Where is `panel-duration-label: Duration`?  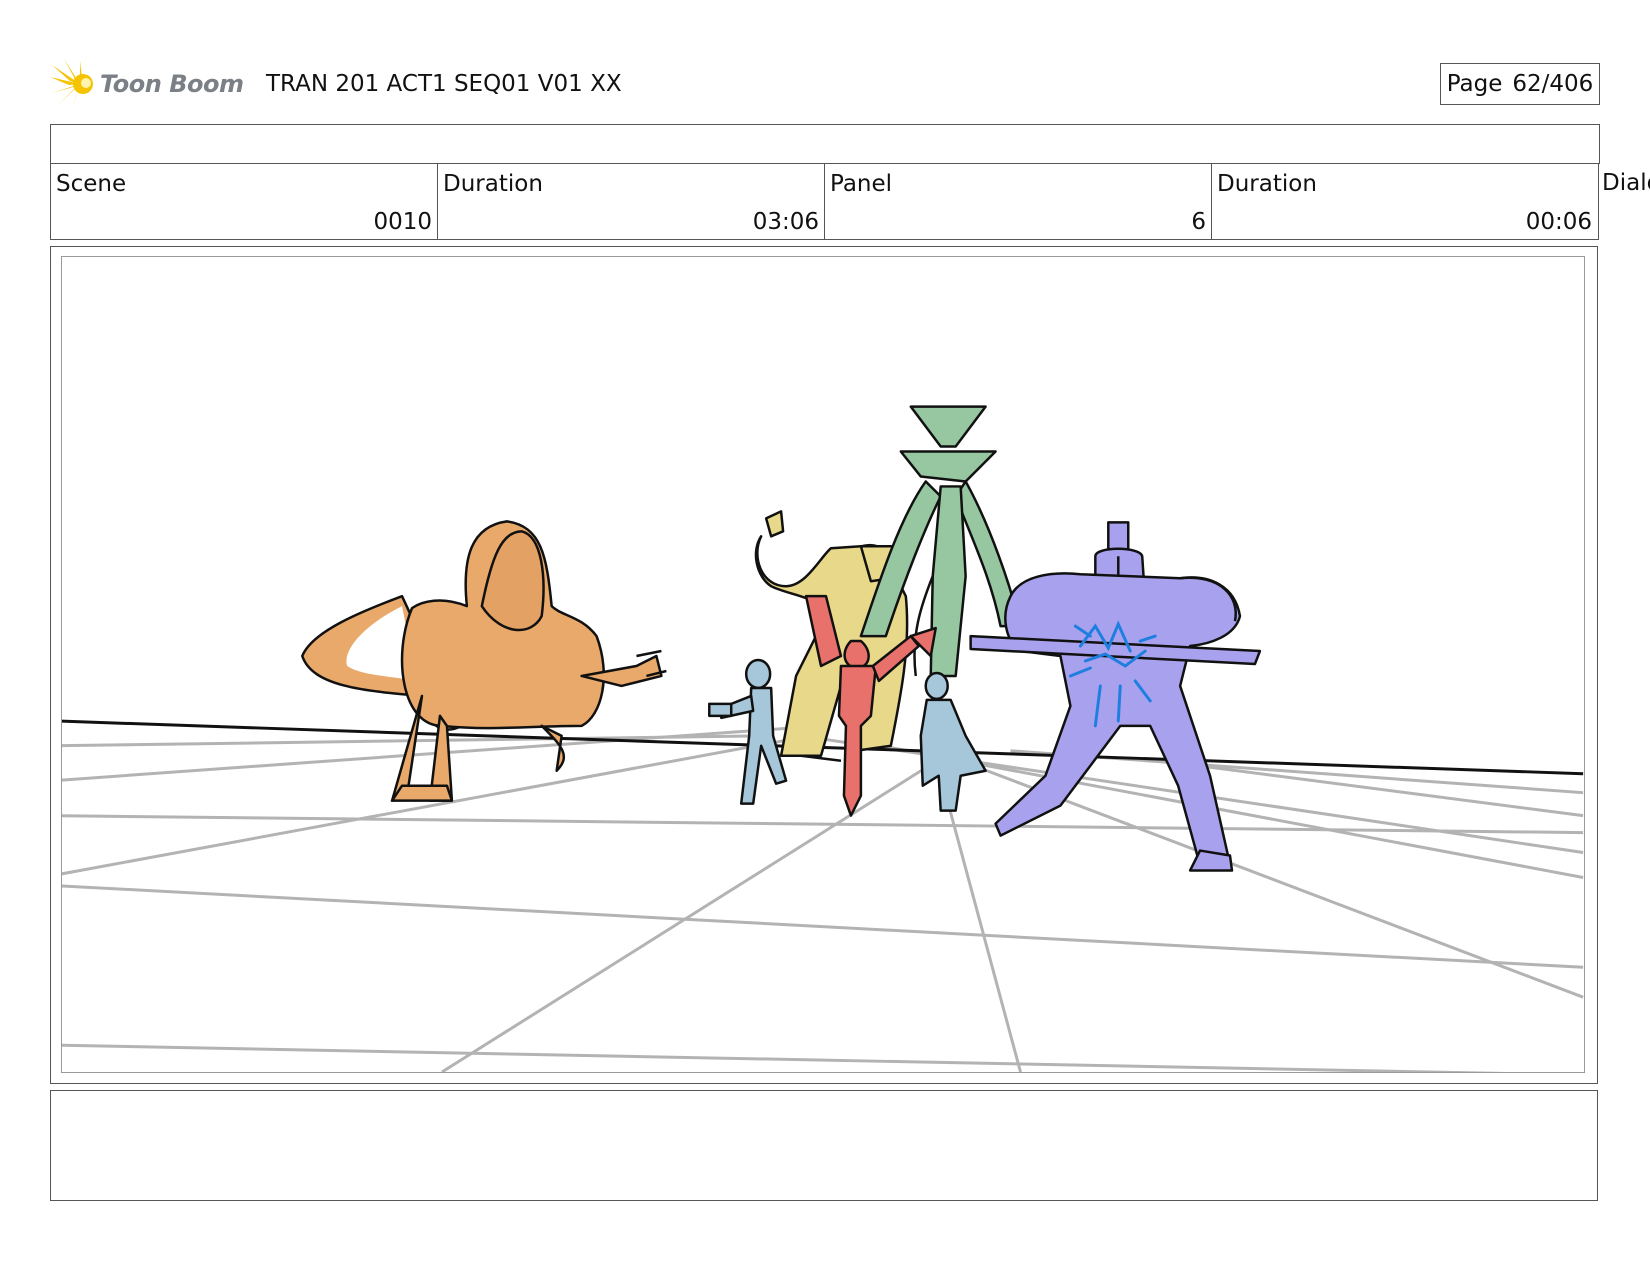
panel-duration-label: Duration is located at coordinates (1267, 184).